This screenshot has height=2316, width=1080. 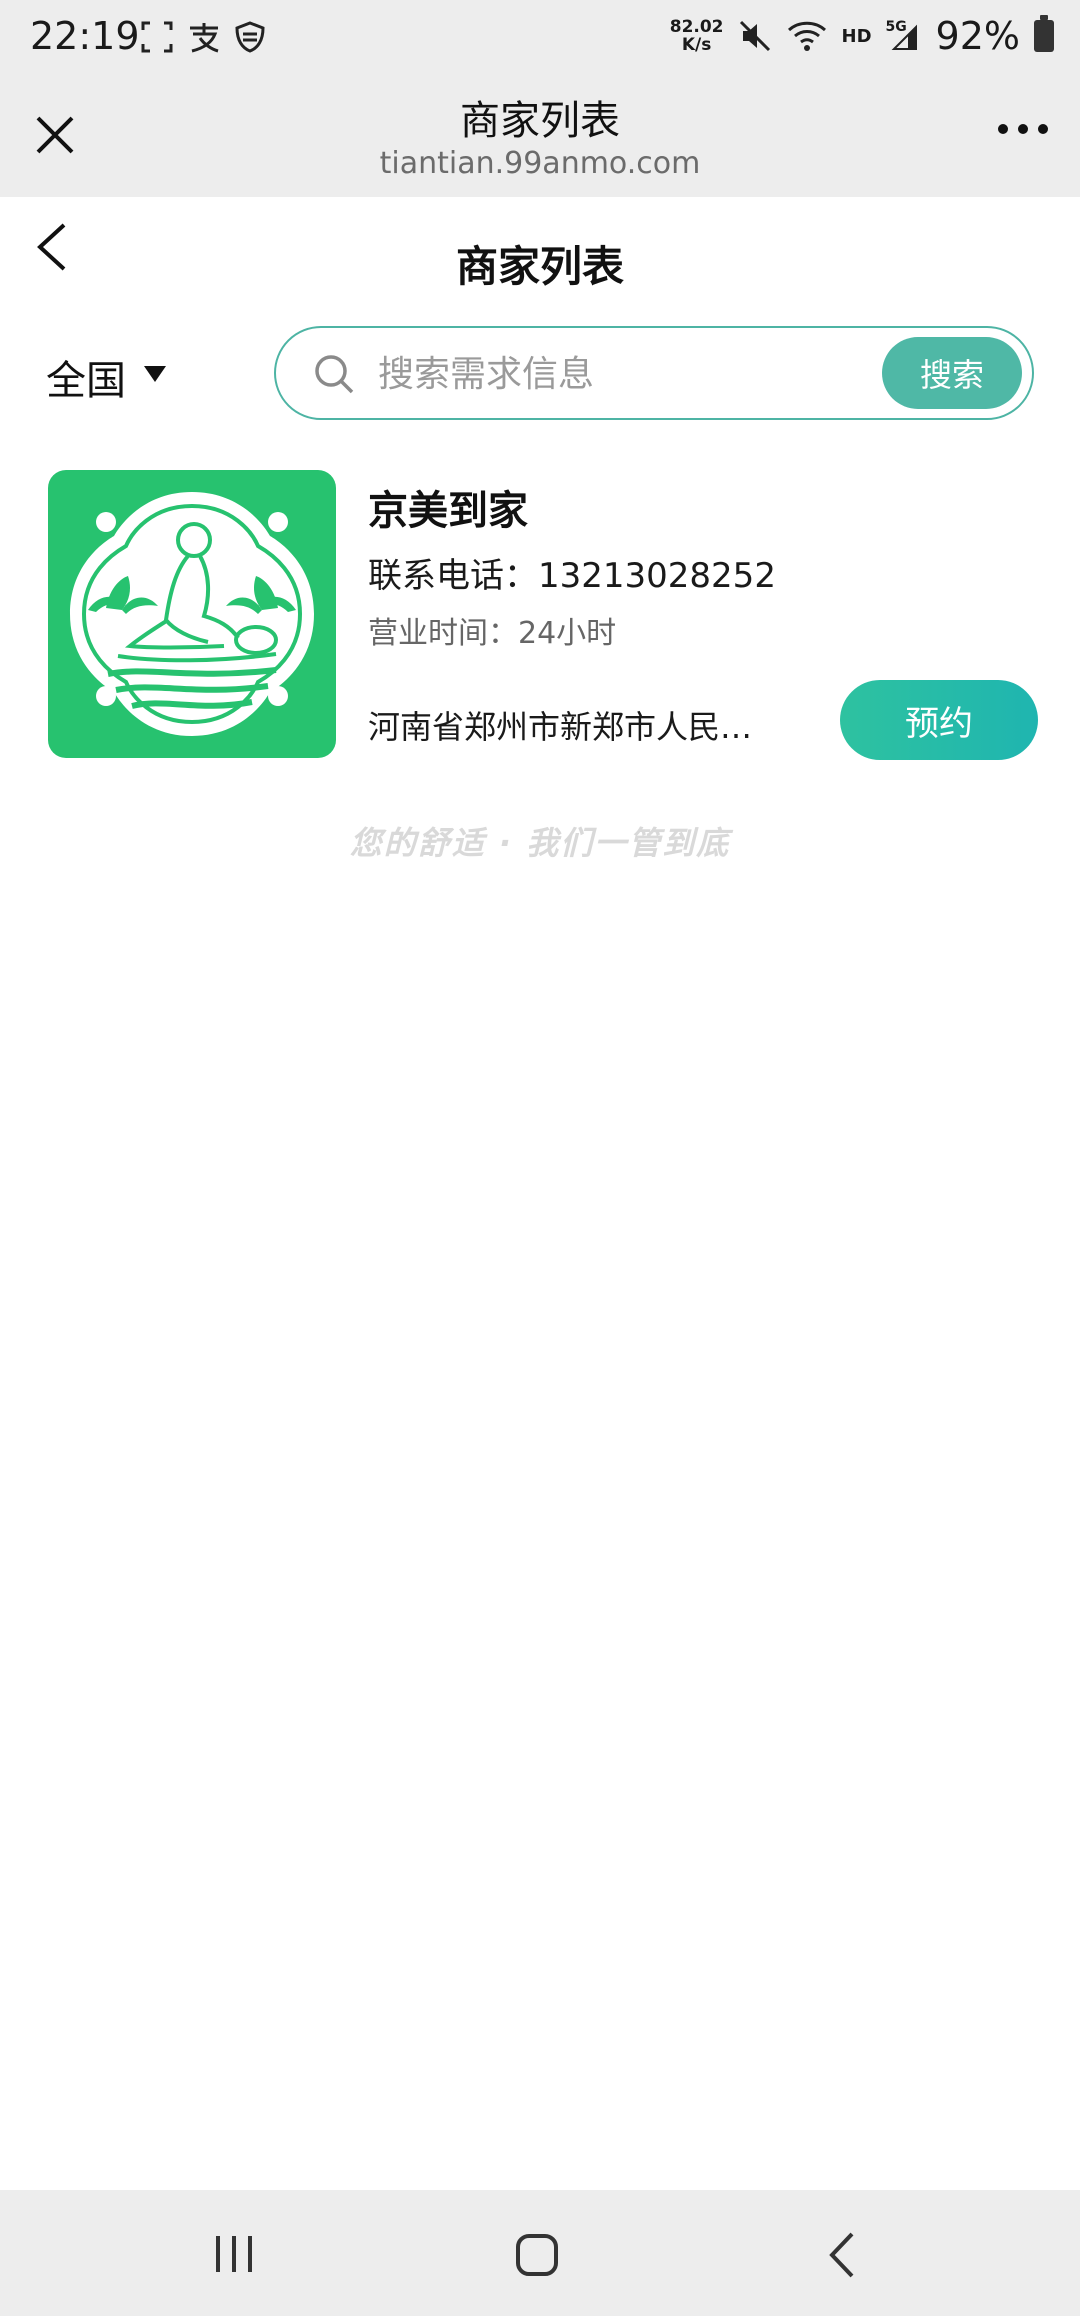 What do you see at coordinates (540, 163) in the screenshot?
I see `browser-url: tiantian.99anmo.com` at bounding box center [540, 163].